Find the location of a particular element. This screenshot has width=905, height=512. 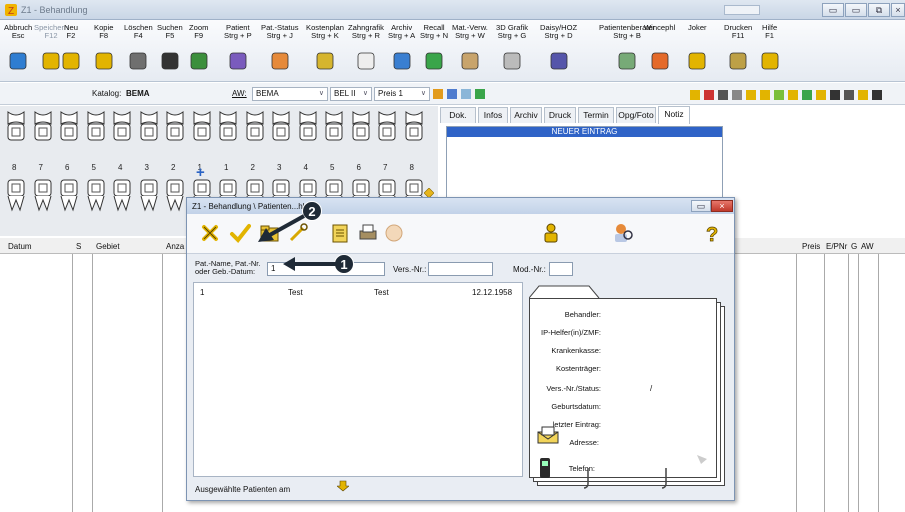

right-icon-strip is located at coordinates (796, 95).